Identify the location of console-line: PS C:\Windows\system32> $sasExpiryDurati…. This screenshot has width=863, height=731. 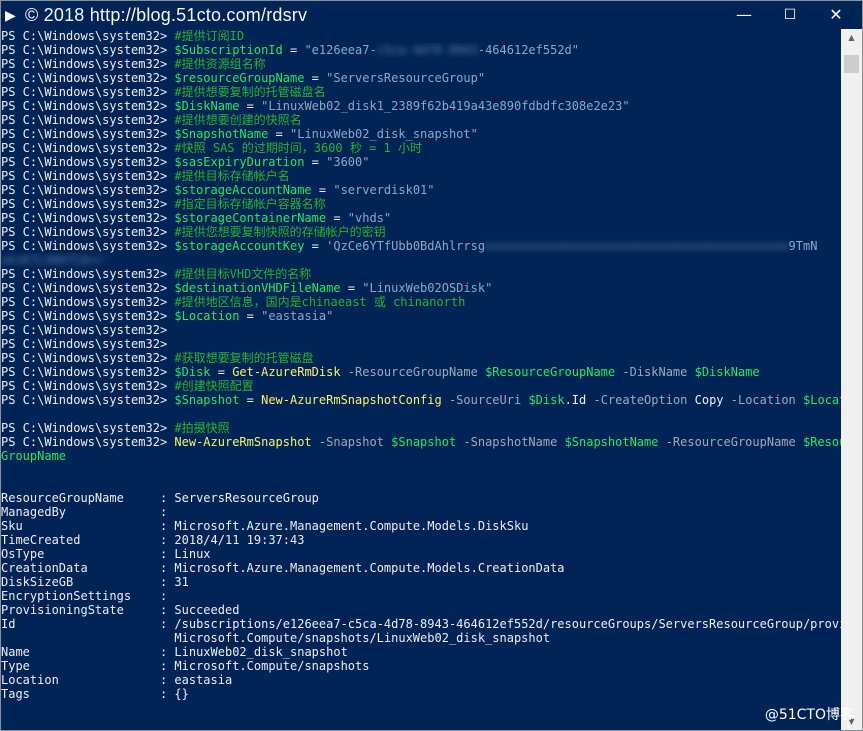
(421, 162).